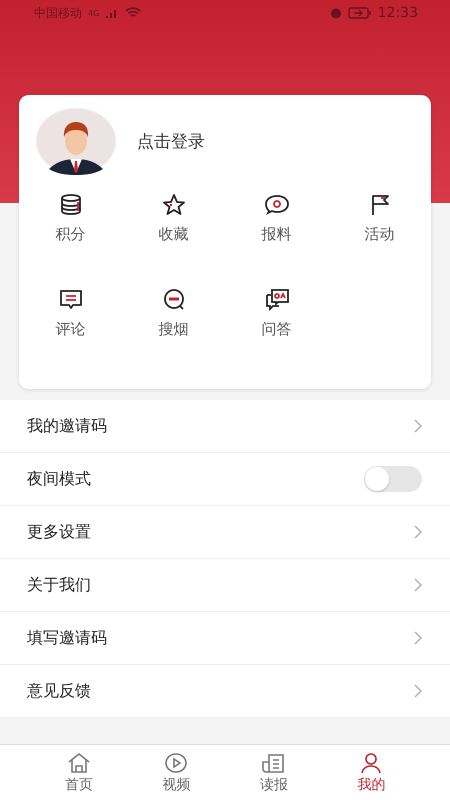 The height and width of the screenshot is (800, 450). What do you see at coordinates (58, 13) in the screenshot?
I see `carrier-name: 中国移动` at bounding box center [58, 13].